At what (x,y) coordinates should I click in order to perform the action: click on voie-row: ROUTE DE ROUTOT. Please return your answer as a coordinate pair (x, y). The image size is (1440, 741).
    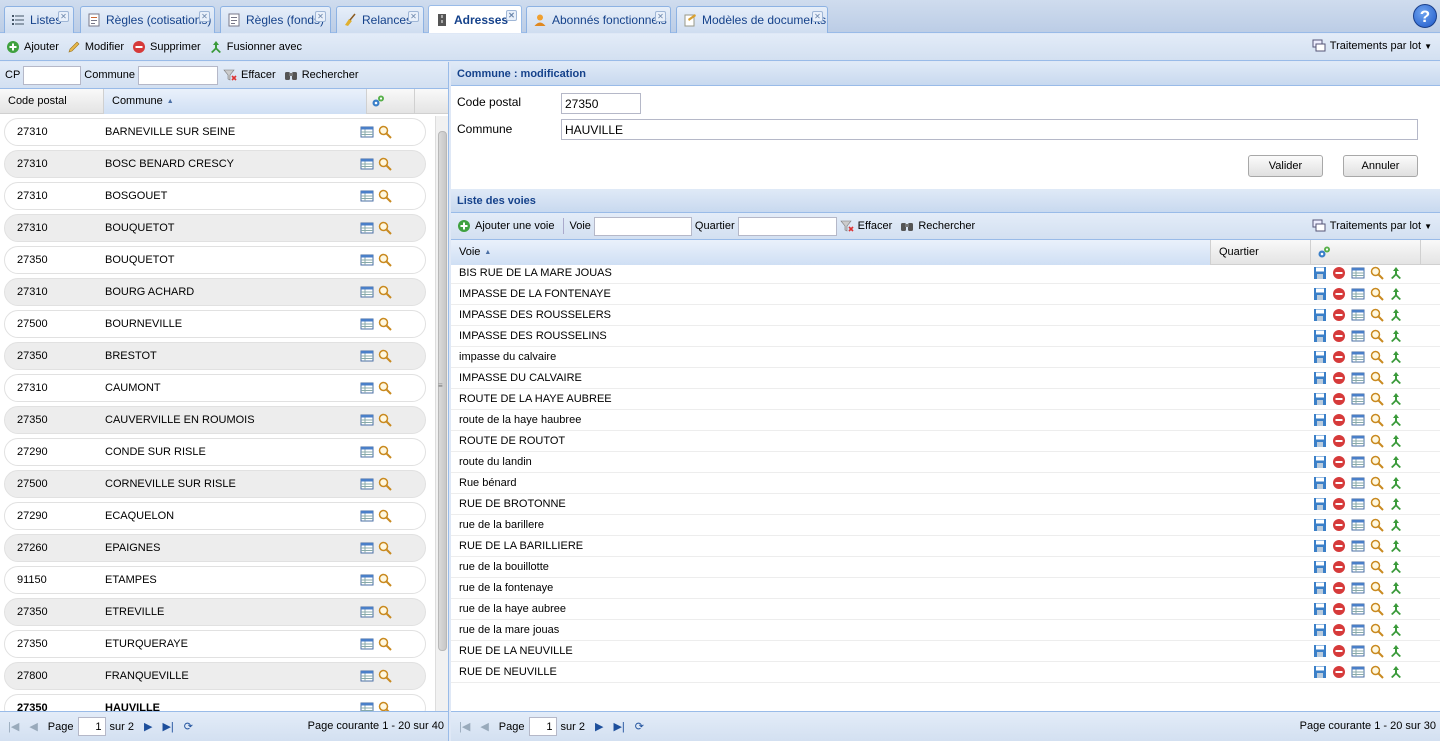
    Looking at the image, I should click on (945, 441).